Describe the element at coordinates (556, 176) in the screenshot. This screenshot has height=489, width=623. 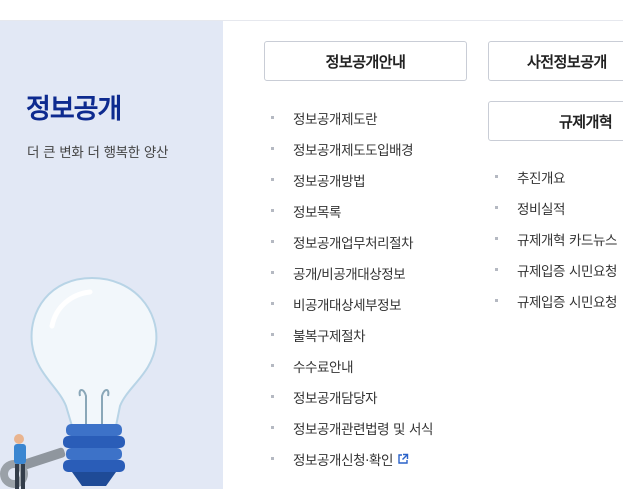
I see `menu-item: 추진개요` at that location.